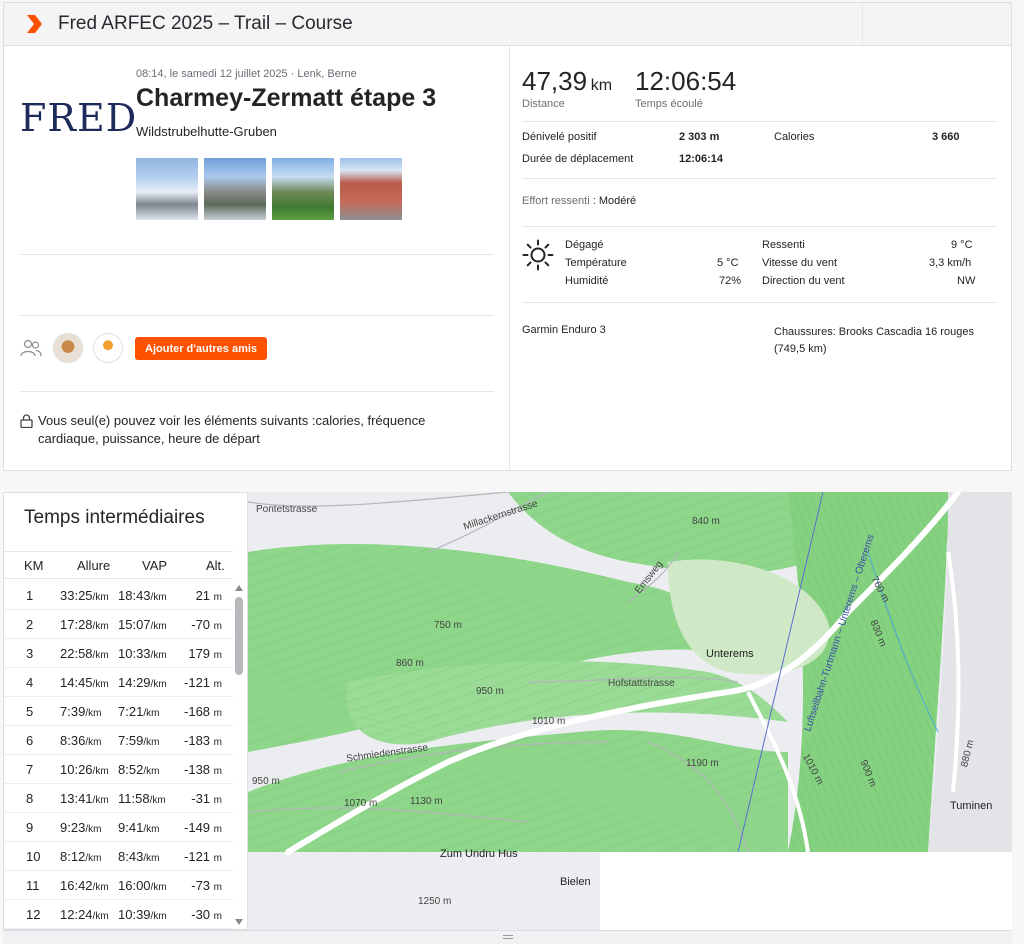 The width and height of the screenshot is (1024, 944). What do you see at coordinates (669, 104) in the screenshot?
I see `elapsed-time-label: Temps écoulé` at bounding box center [669, 104].